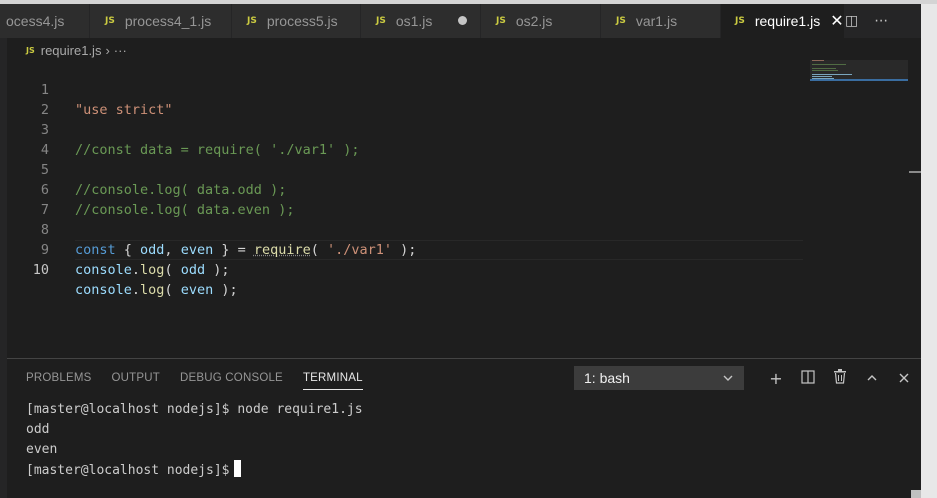 This screenshot has width=937, height=498. What do you see at coordinates (607, 378) in the screenshot?
I see `terminal-select-value: 1: bash` at bounding box center [607, 378].